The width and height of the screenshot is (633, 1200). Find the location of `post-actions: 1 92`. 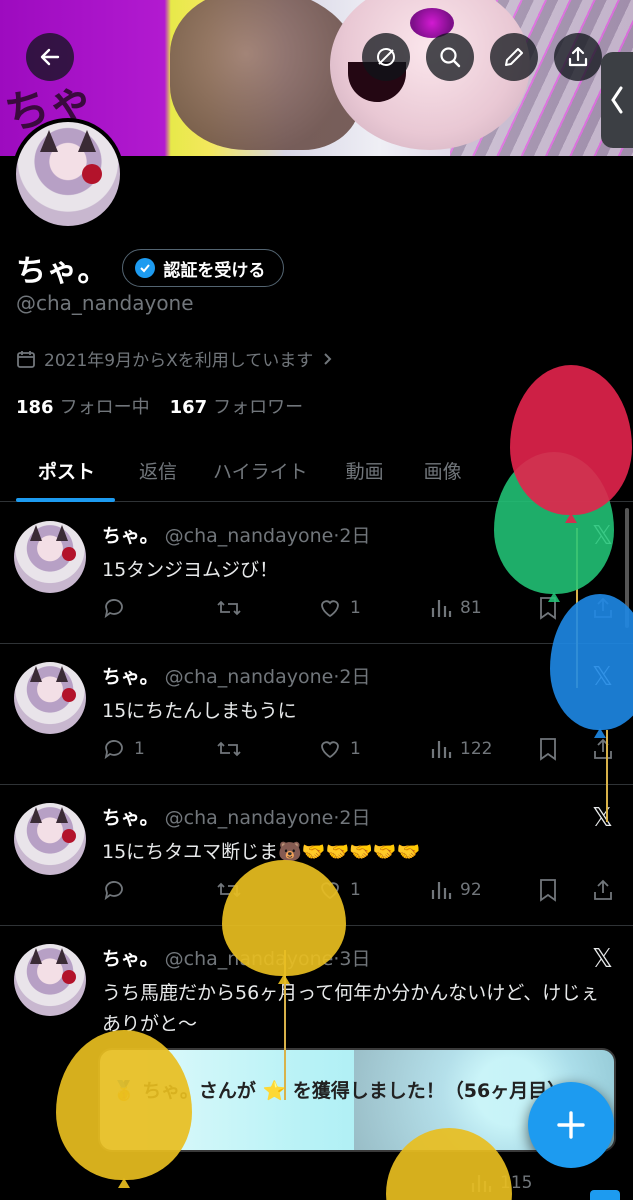

post-actions: 1 92 is located at coordinates (357, 890).